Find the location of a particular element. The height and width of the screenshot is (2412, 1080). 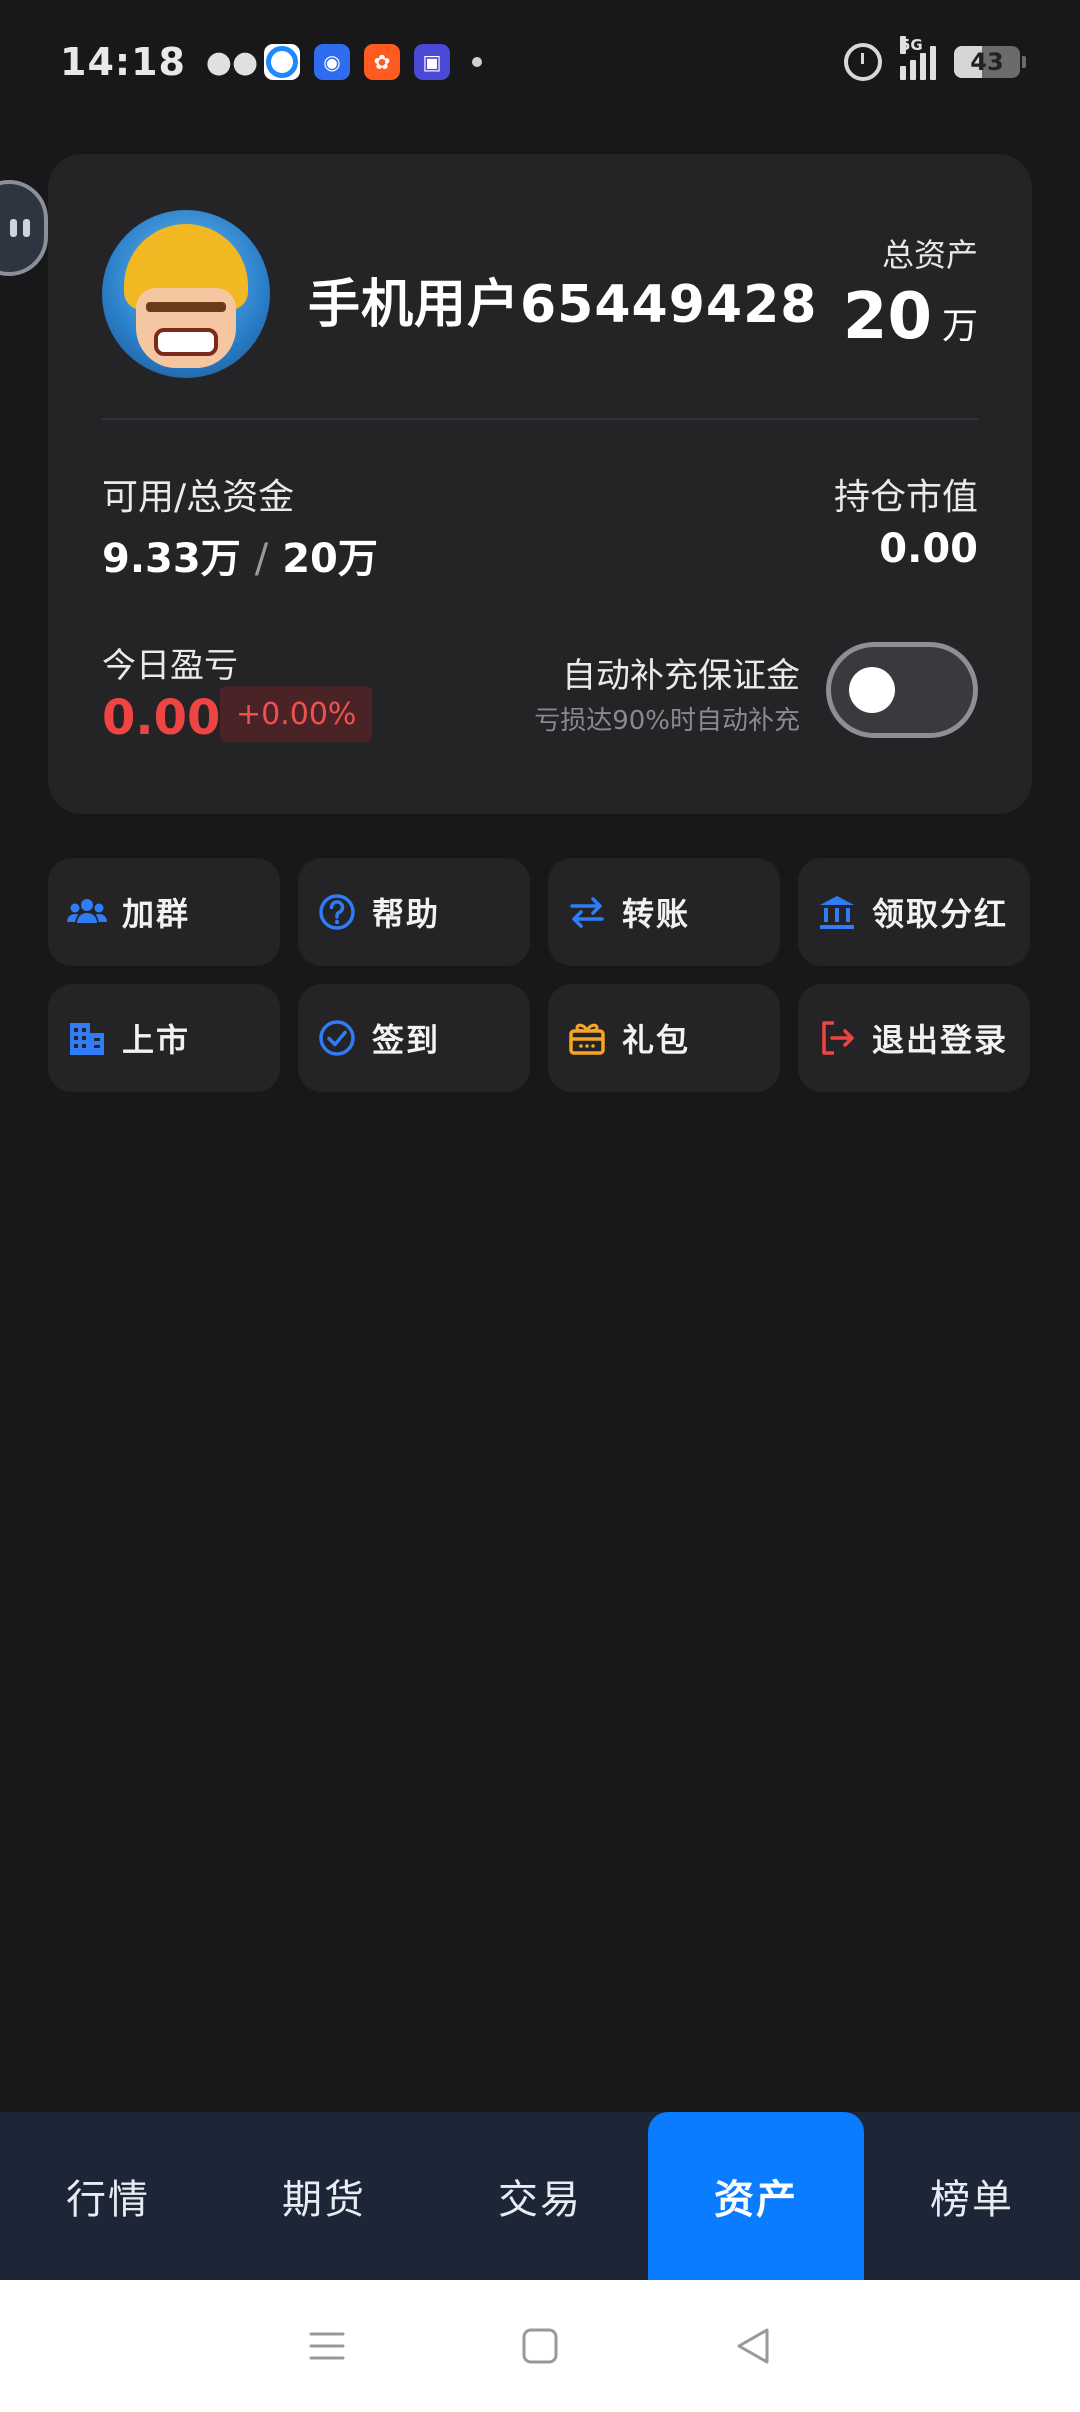

position-value: 0.00 is located at coordinates (928, 549).